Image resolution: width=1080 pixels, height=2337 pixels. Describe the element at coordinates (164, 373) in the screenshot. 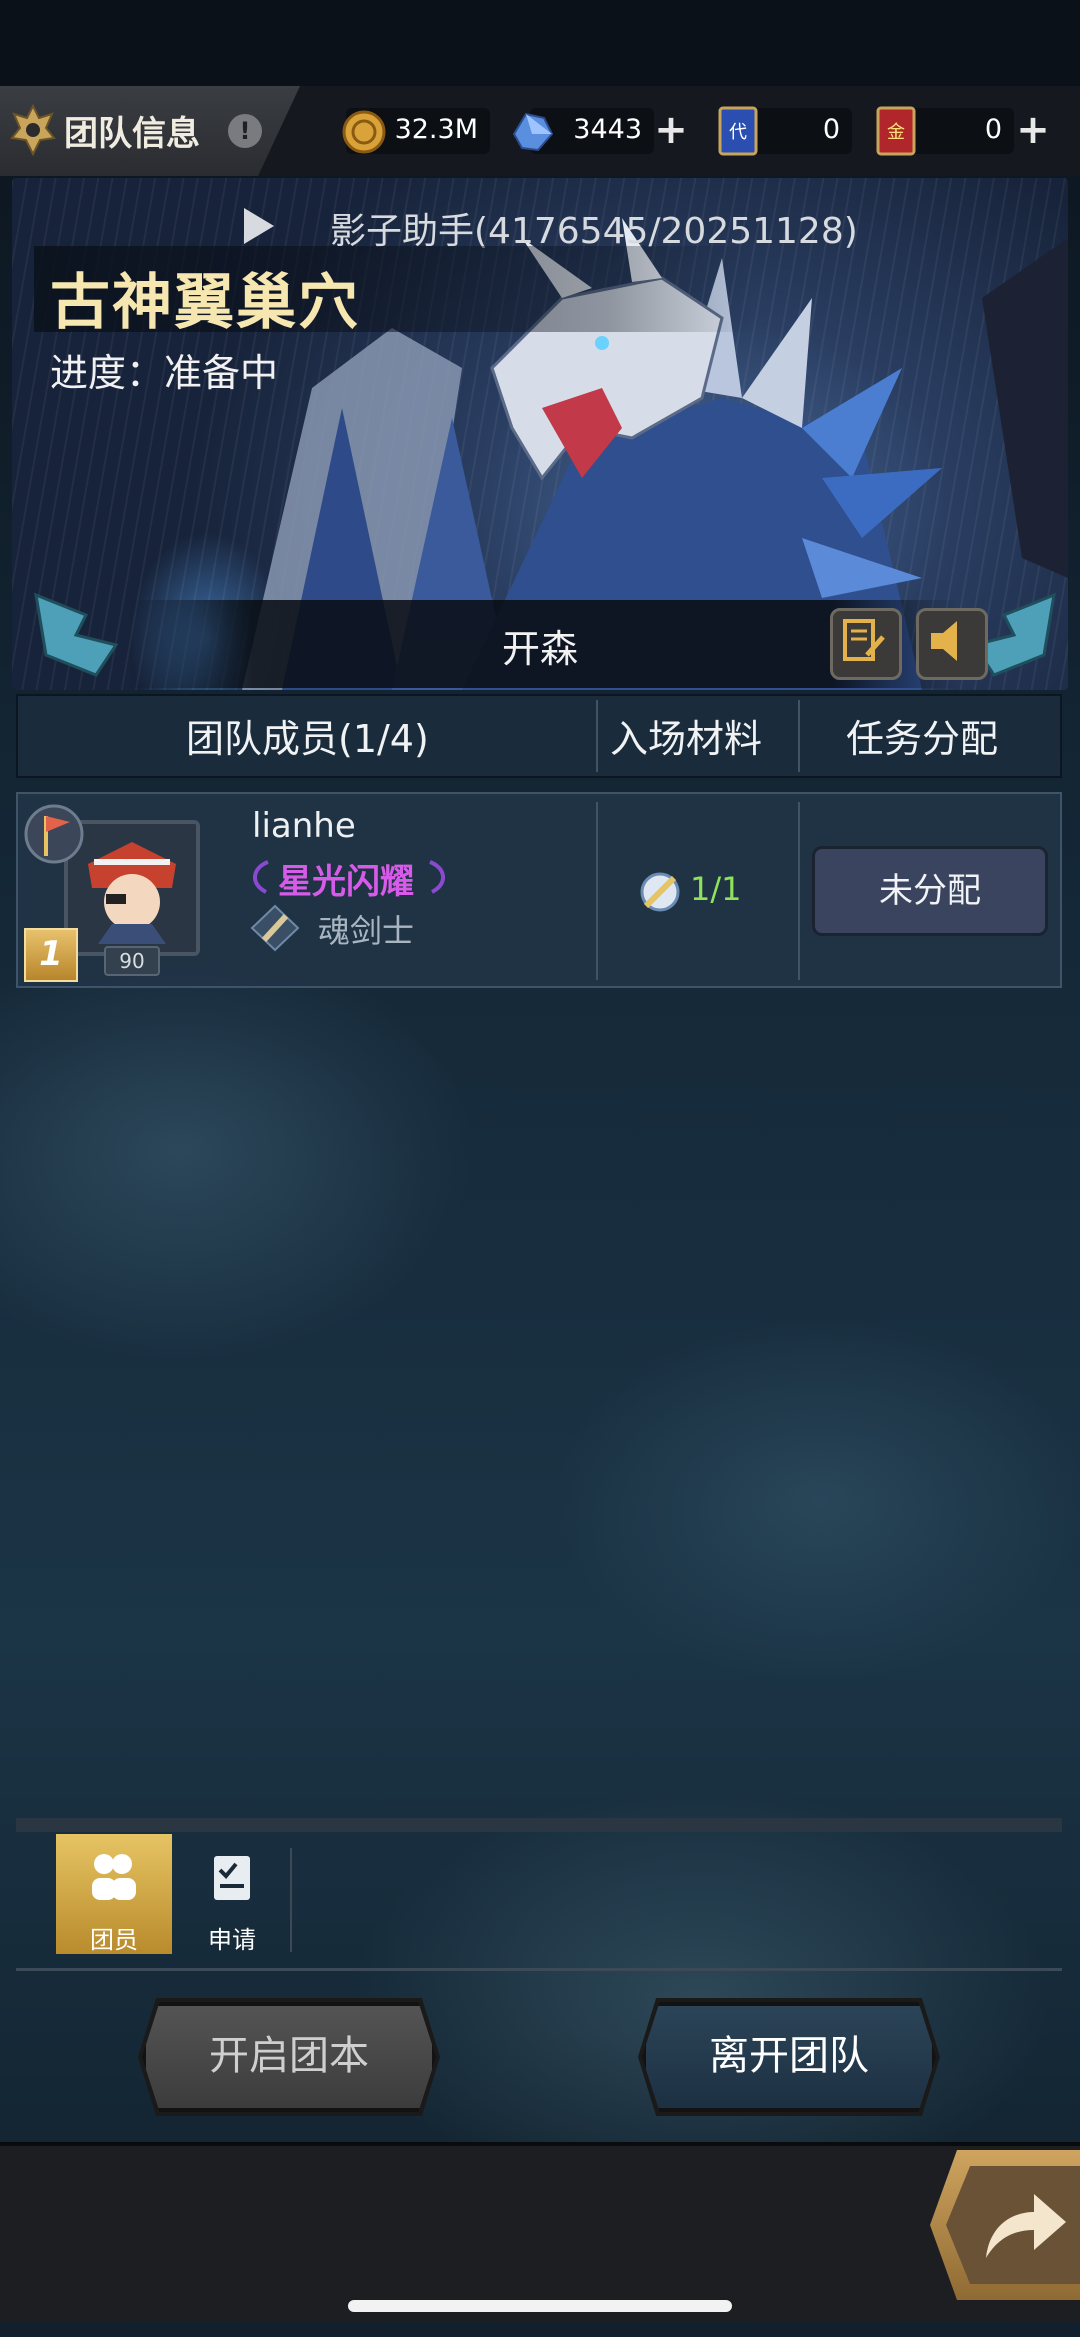

I see `progress-status: 进度：准备中` at that location.